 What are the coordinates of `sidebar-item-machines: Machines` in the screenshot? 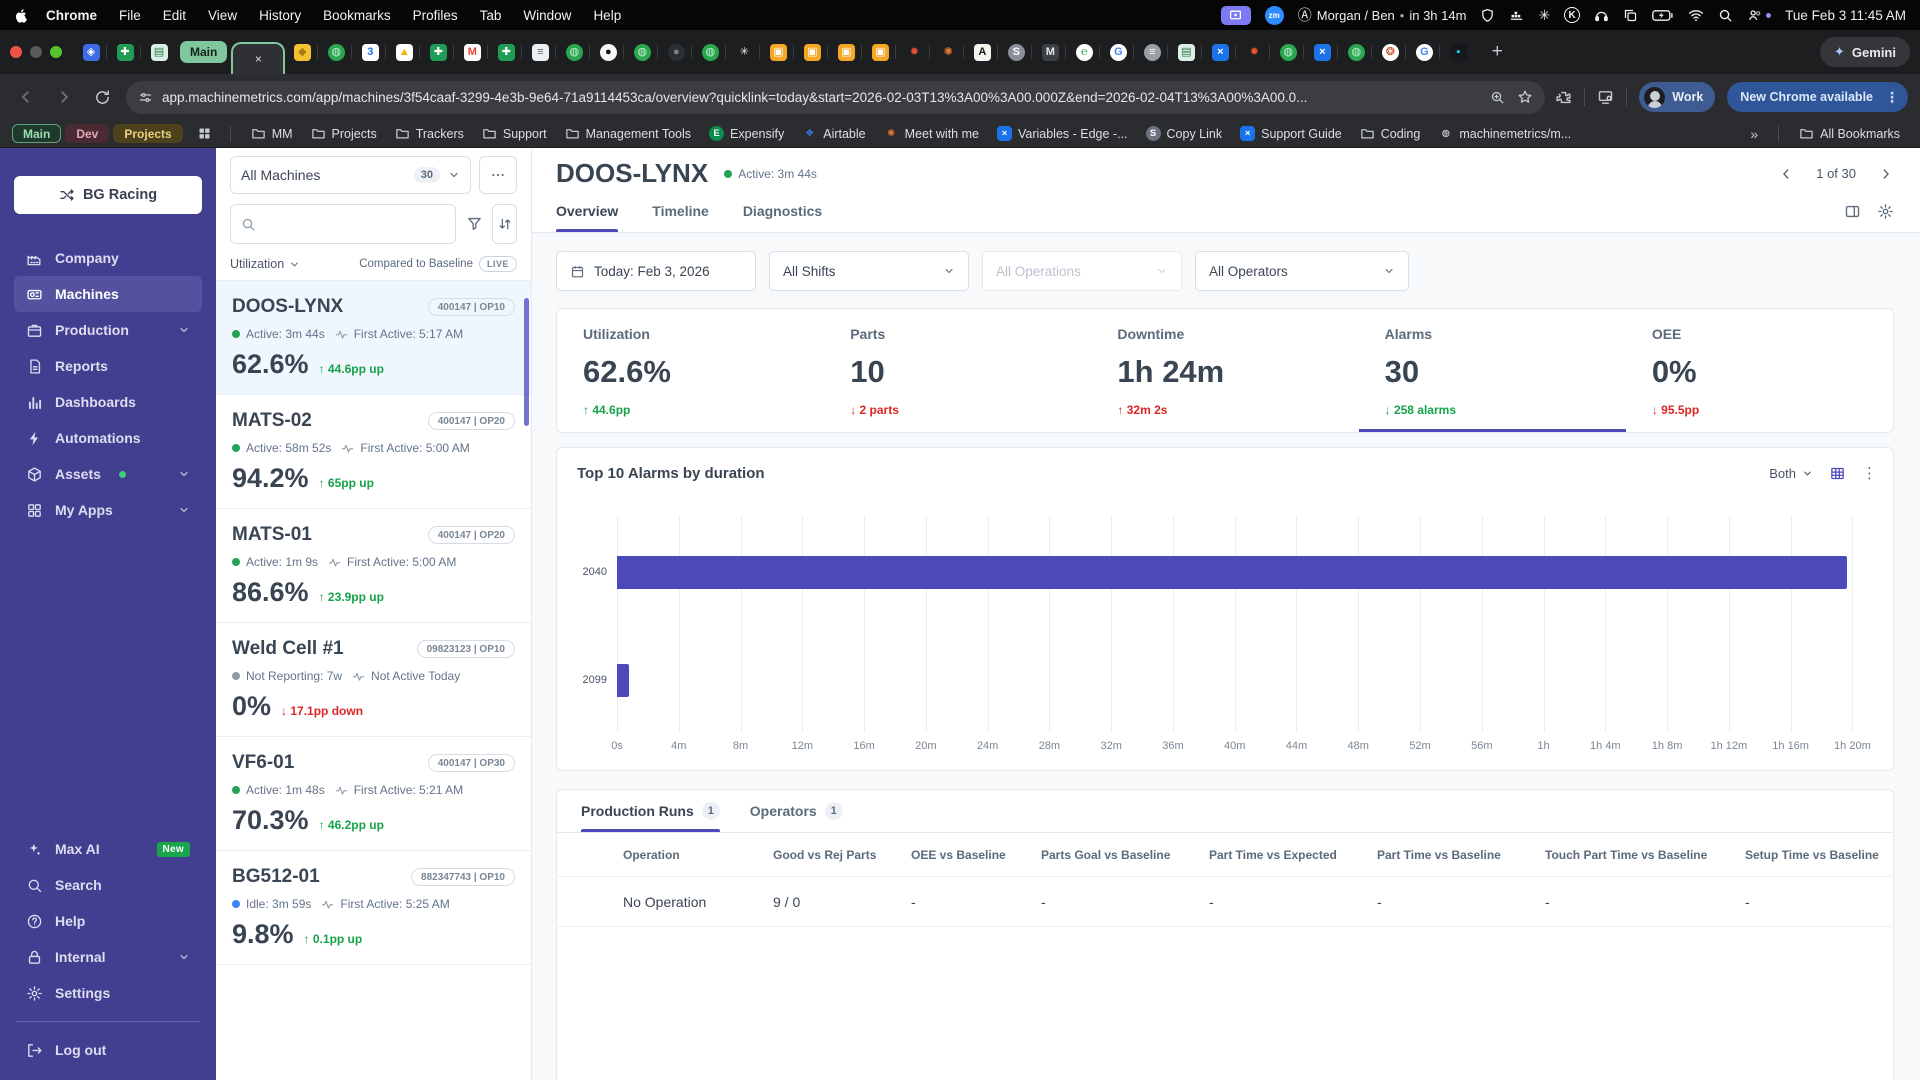 It's located at (108, 294).